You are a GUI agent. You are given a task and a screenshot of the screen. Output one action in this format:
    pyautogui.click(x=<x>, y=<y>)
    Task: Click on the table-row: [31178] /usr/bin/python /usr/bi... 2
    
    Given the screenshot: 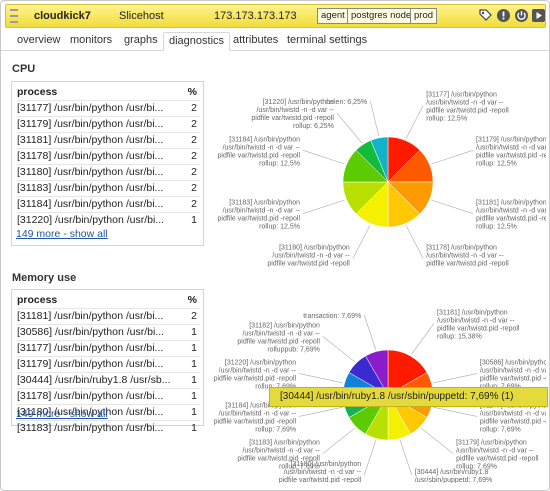 What is the action you would take?
    pyautogui.click(x=108, y=156)
    